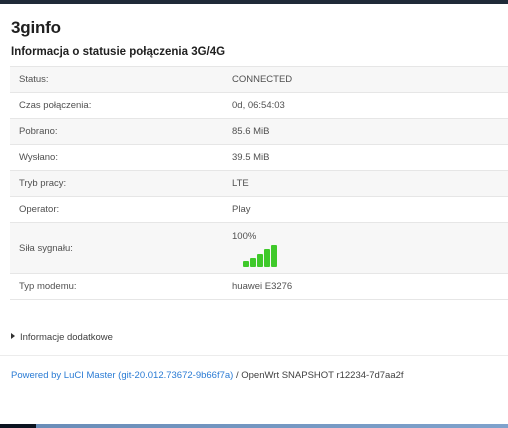  I want to click on row-value: 85.6 MiB, so click(251, 131).